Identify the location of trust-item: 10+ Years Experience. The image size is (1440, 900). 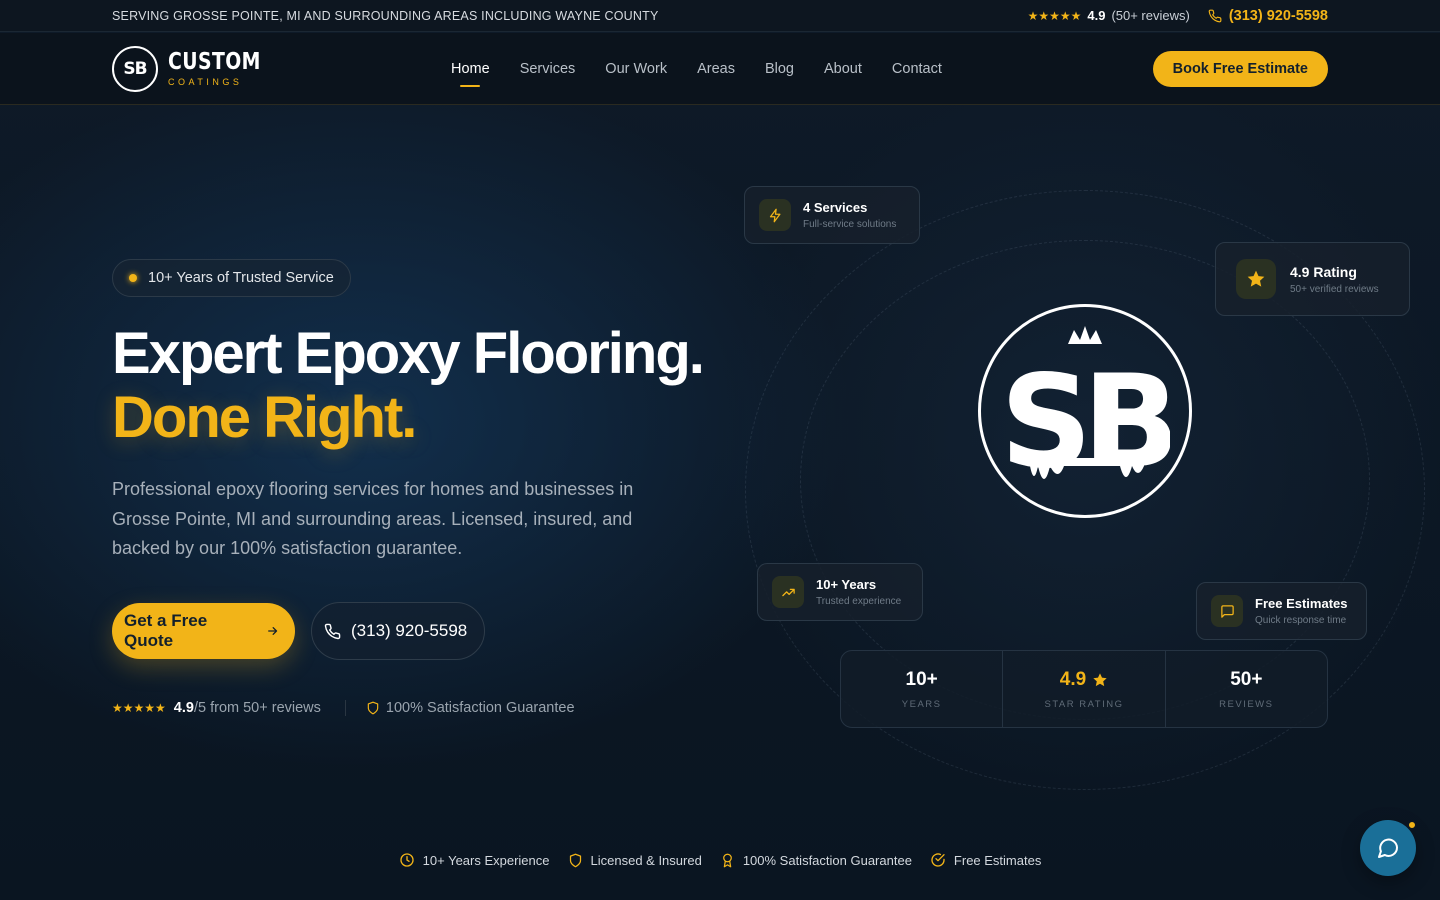
(474, 860).